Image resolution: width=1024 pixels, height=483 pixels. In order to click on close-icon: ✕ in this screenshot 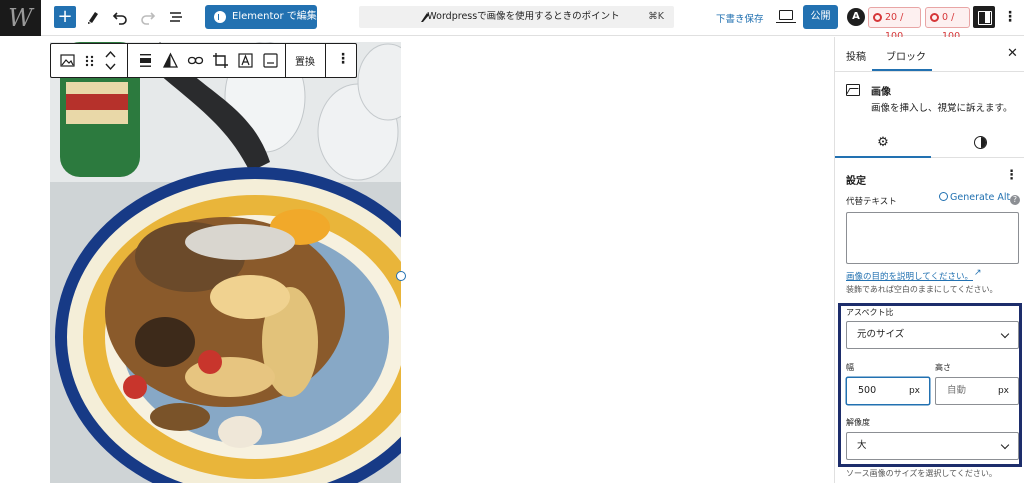, I will do `click(1012, 53)`.